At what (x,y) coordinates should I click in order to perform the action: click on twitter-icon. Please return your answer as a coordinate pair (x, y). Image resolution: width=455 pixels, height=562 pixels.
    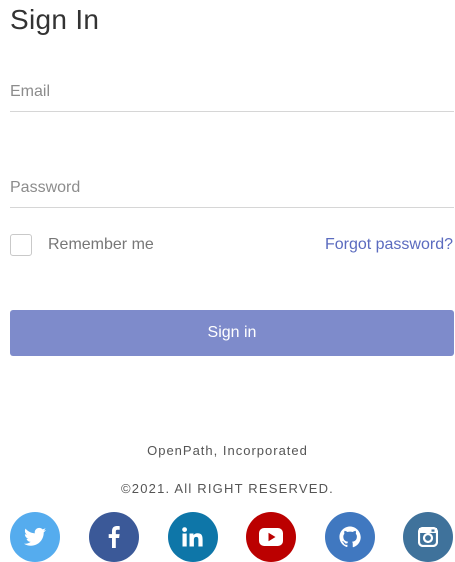
    Looking at the image, I should click on (35, 536).